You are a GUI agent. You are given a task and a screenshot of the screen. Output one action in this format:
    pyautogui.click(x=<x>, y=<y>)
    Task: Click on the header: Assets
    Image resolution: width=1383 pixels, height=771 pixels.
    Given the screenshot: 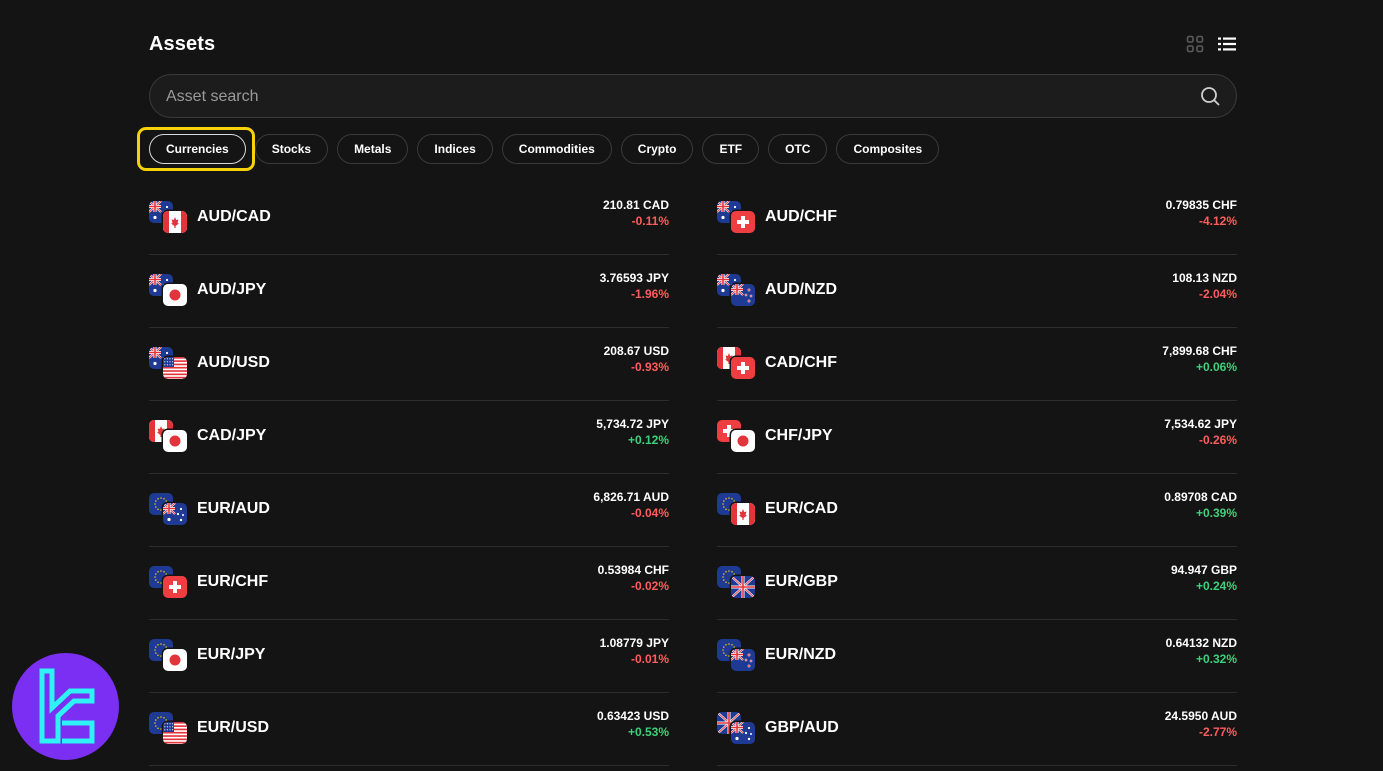 What is the action you would take?
    pyautogui.click(x=693, y=37)
    